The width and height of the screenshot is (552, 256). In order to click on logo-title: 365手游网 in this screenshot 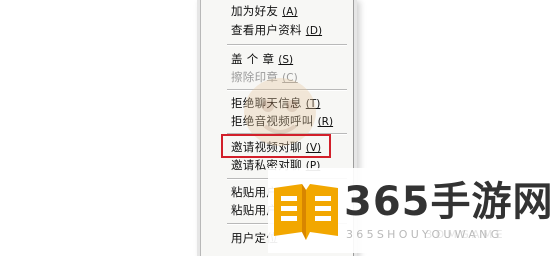, I will do `click(448, 202)`.